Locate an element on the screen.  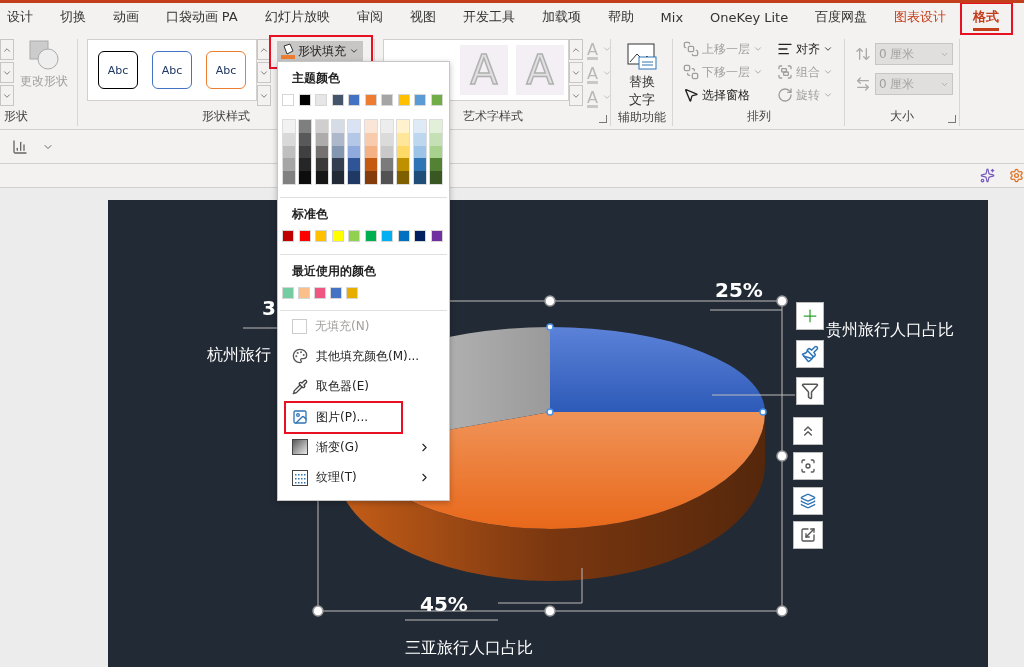
ribbon-tab: 设计 is located at coordinates (23, 19).